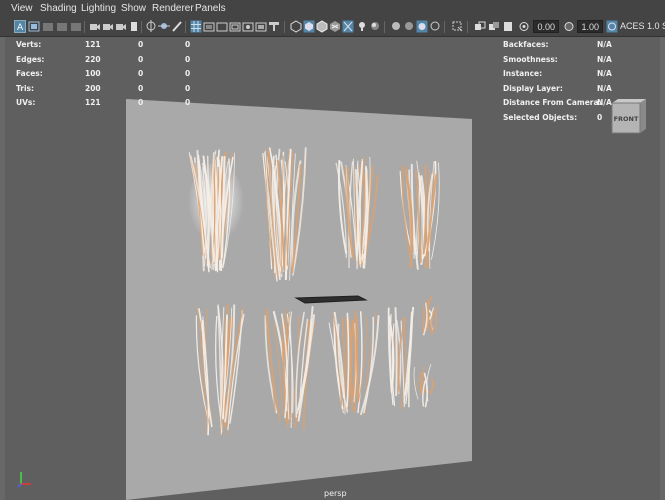  I want to click on backface-culling-icon, so click(508, 26).